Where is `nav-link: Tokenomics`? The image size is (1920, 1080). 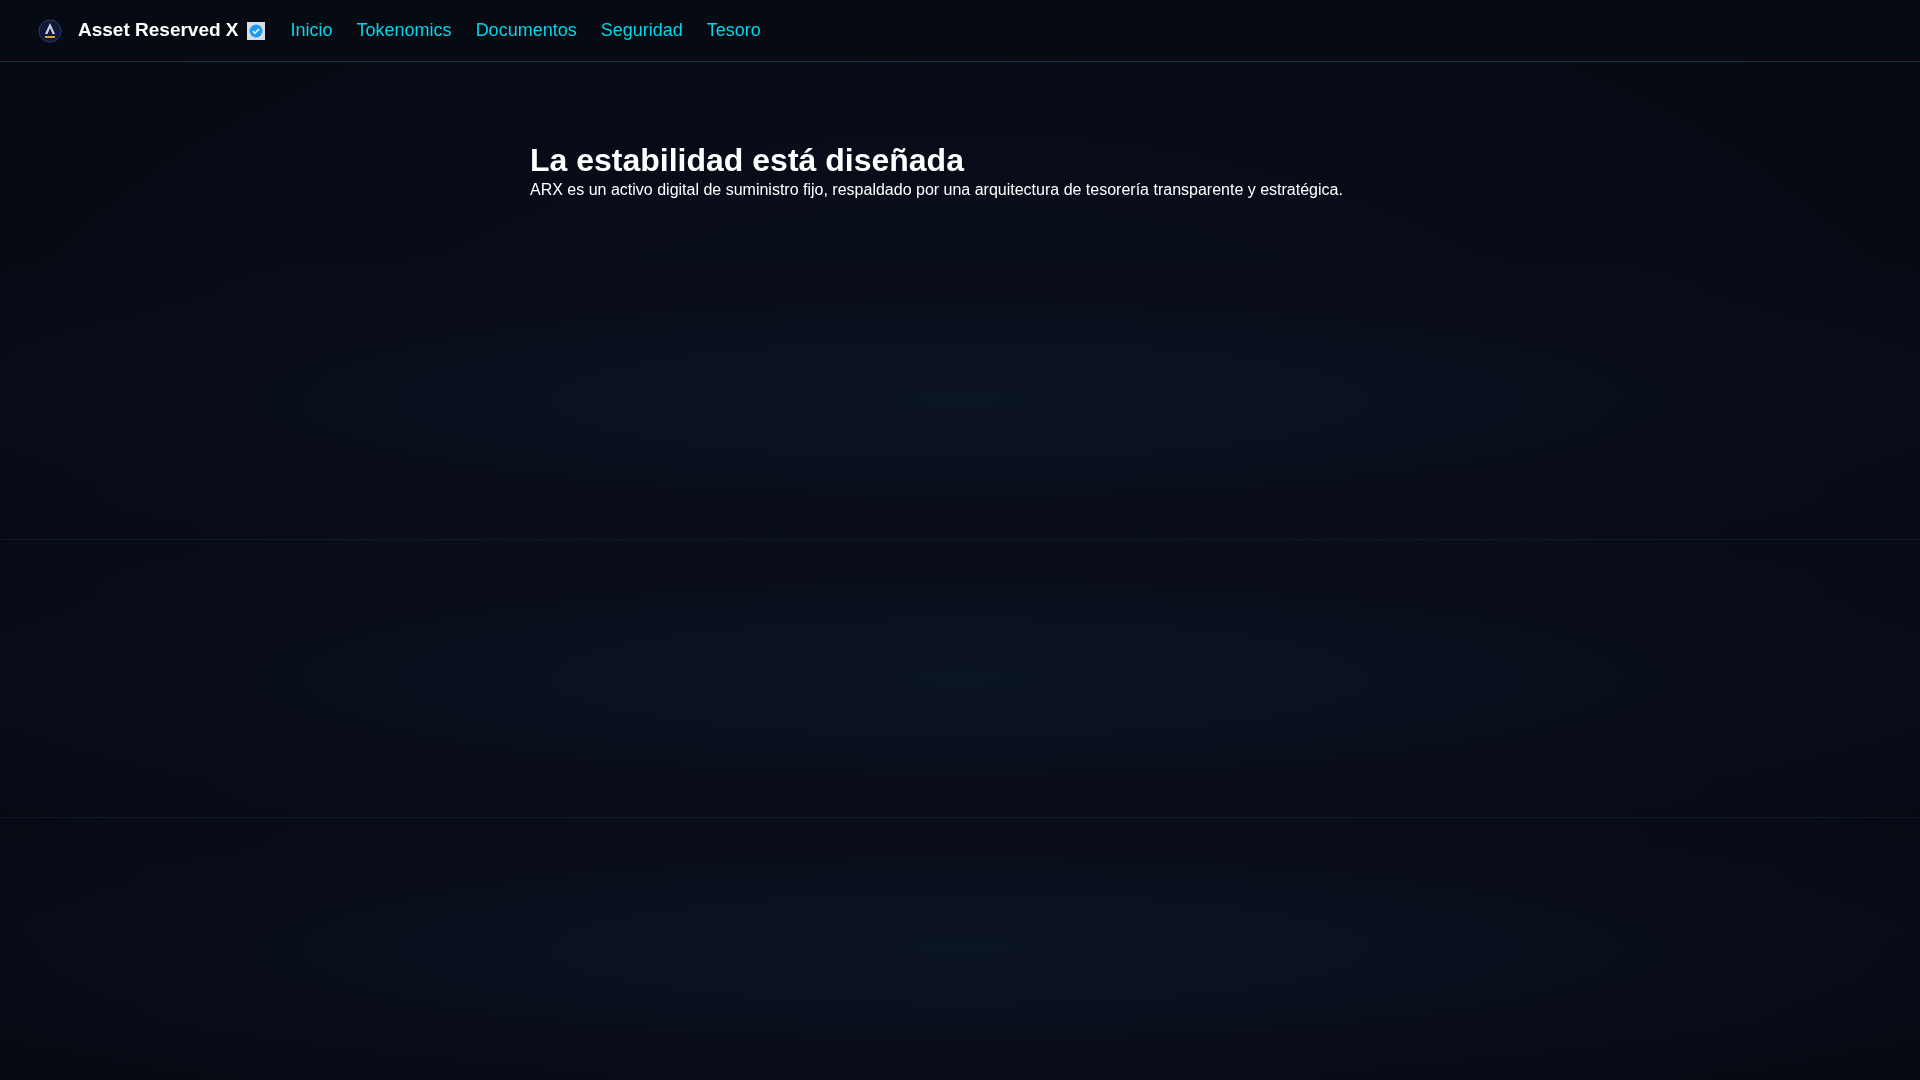
nav-link: Tokenomics is located at coordinates (404, 30).